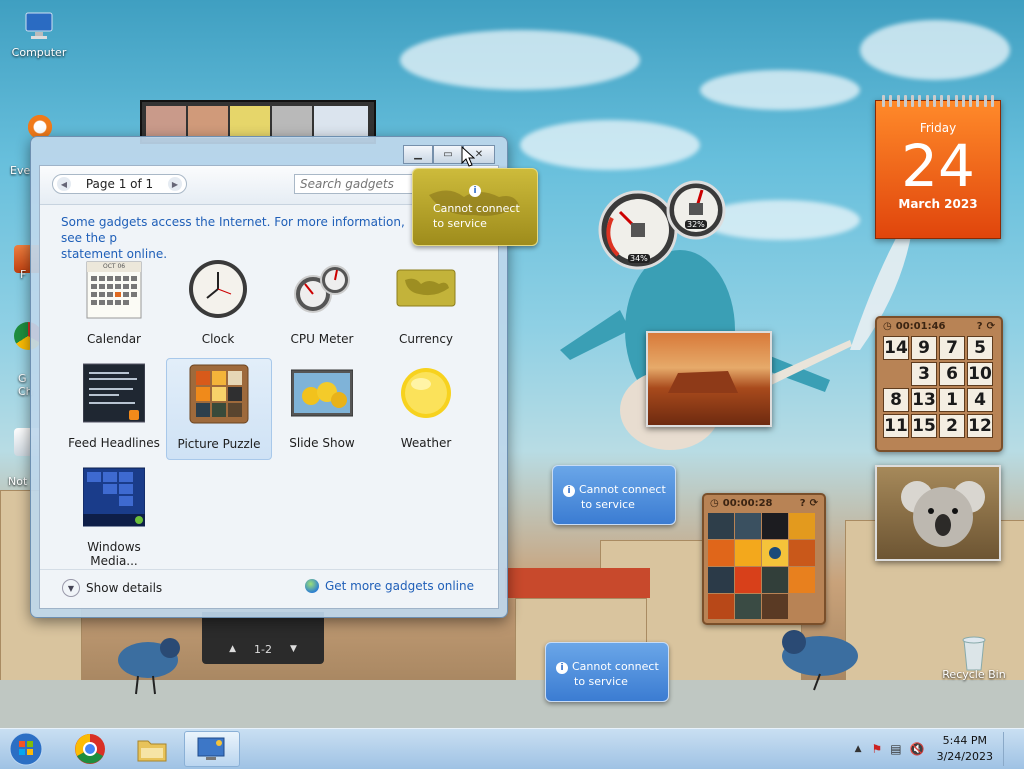 This screenshot has height=769, width=1024. Describe the element at coordinates (1007, 749) in the screenshot. I see `show-desktop-button` at that location.